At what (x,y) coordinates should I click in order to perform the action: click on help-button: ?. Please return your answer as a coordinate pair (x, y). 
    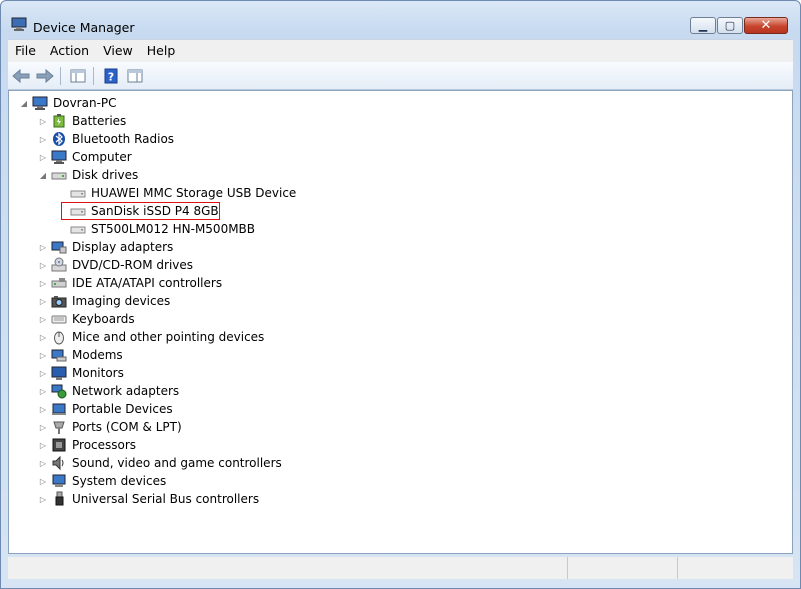
    Looking at the image, I should click on (111, 76).